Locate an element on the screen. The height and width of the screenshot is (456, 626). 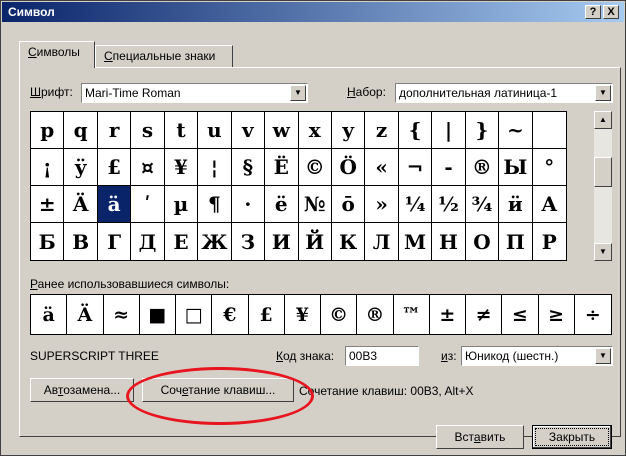
close-window-button: X is located at coordinates (611, 12).